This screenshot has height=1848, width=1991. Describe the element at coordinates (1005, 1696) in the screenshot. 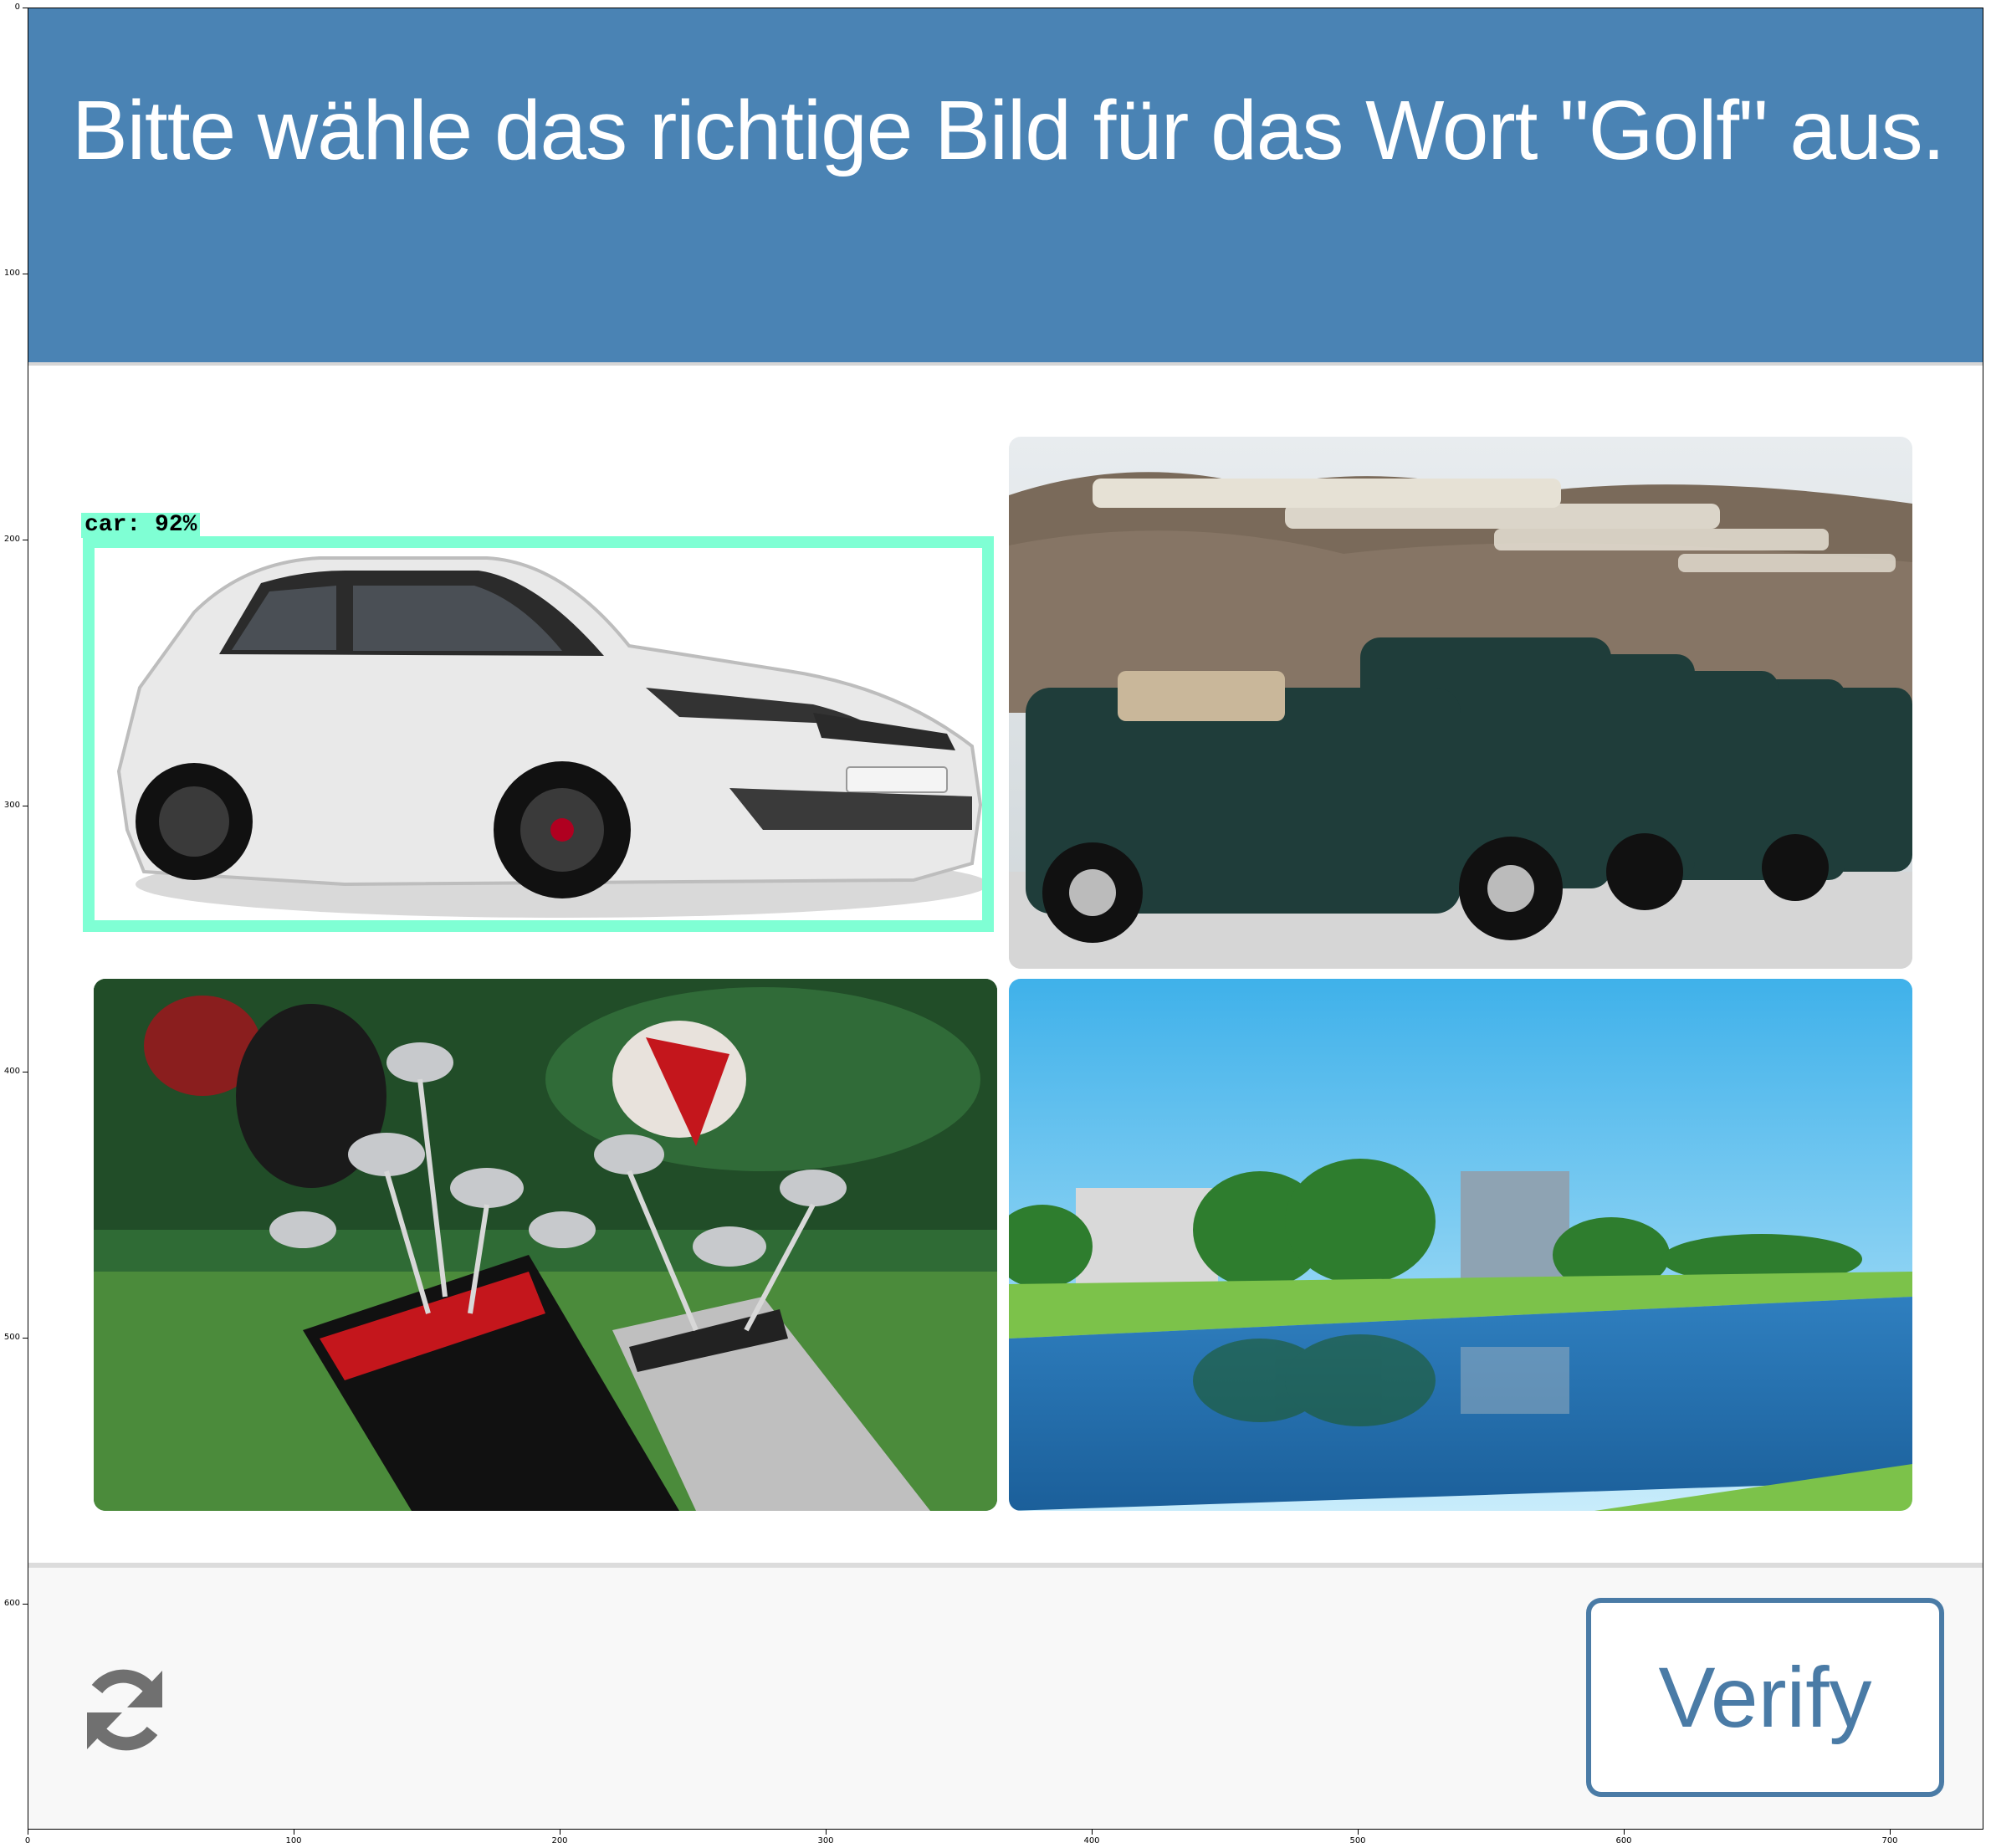

I see `captcha-footer: Verify` at that location.